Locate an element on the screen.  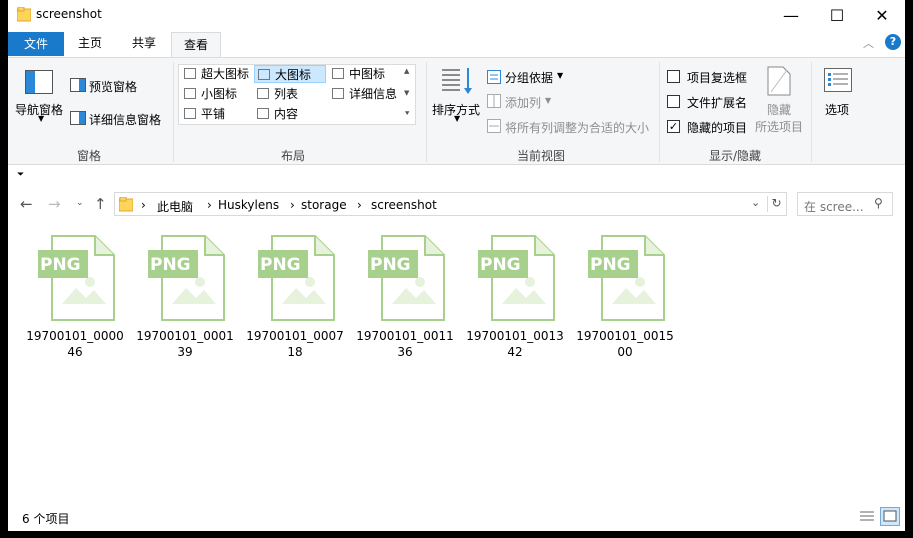
layout-scroll-down-icon: ▼ is located at coordinates (406, 93).